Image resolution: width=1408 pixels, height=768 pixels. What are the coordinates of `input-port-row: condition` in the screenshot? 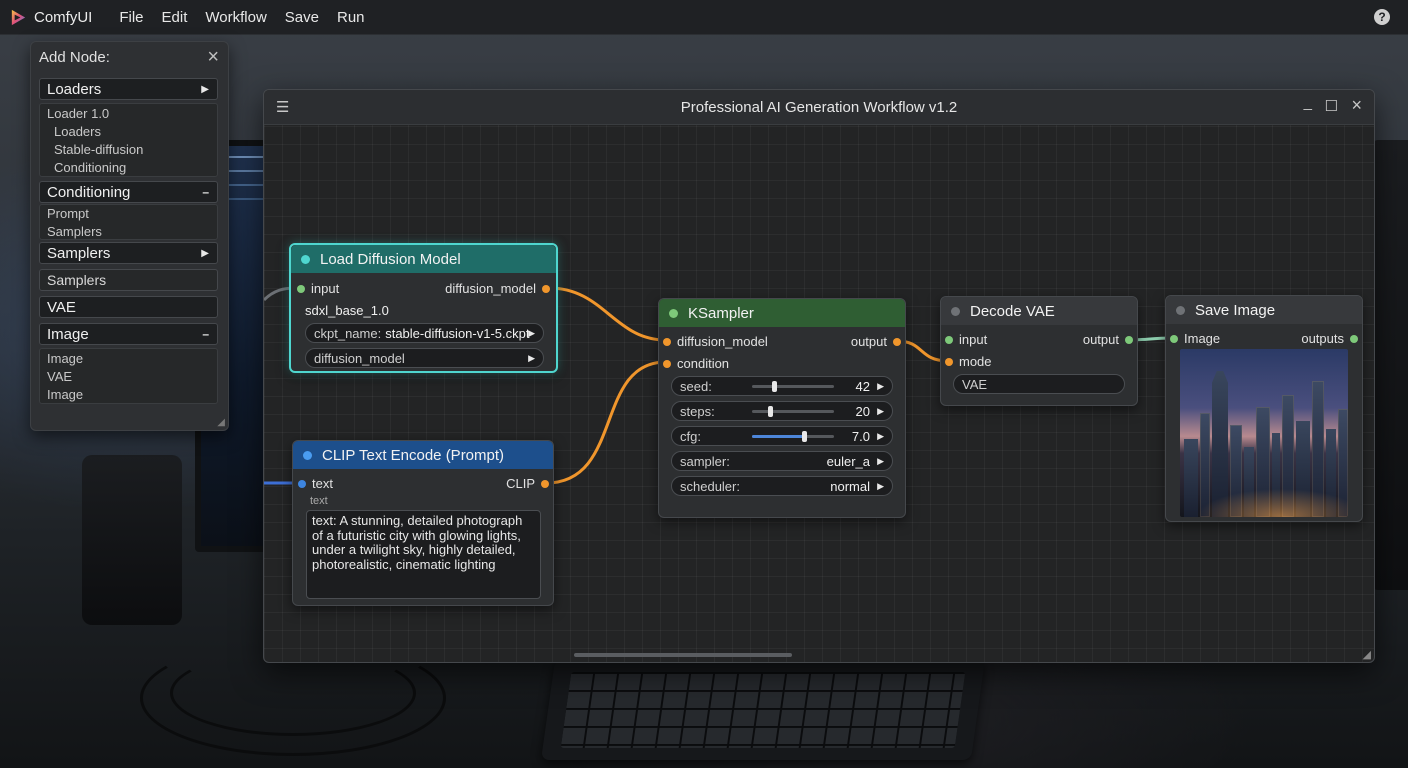 It's located at (696, 364).